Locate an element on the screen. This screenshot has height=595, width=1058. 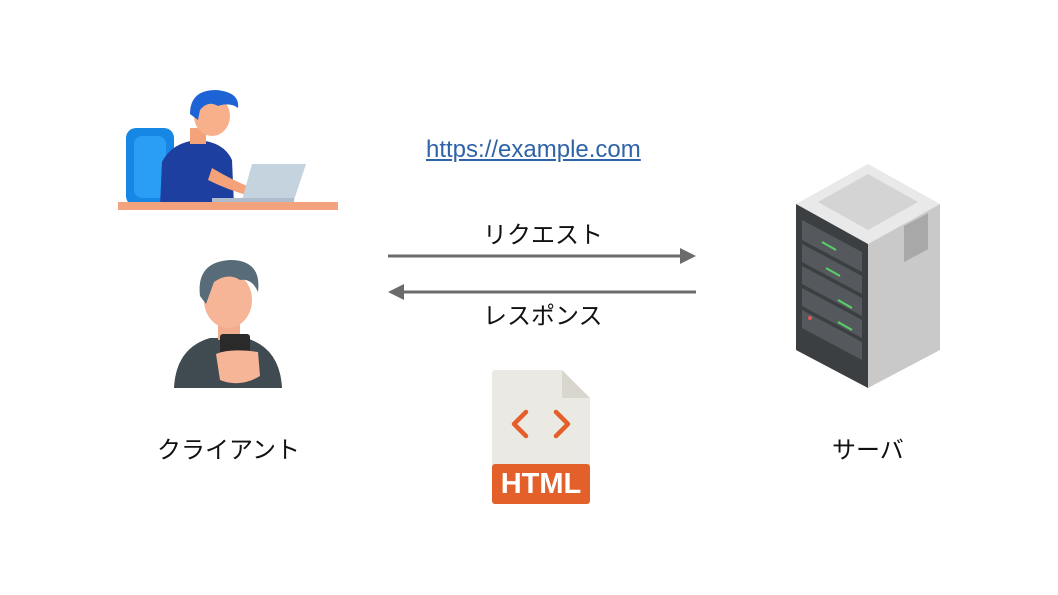
person-with-smartphone-icon is located at coordinates (228, 324).